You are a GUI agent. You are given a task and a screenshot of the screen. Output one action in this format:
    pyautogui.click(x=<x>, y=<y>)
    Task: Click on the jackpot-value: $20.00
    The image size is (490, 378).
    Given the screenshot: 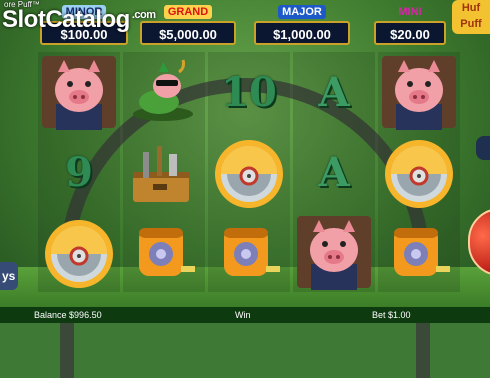 What is the action you would take?
    pyautogui.click(x=410, y=33)
    